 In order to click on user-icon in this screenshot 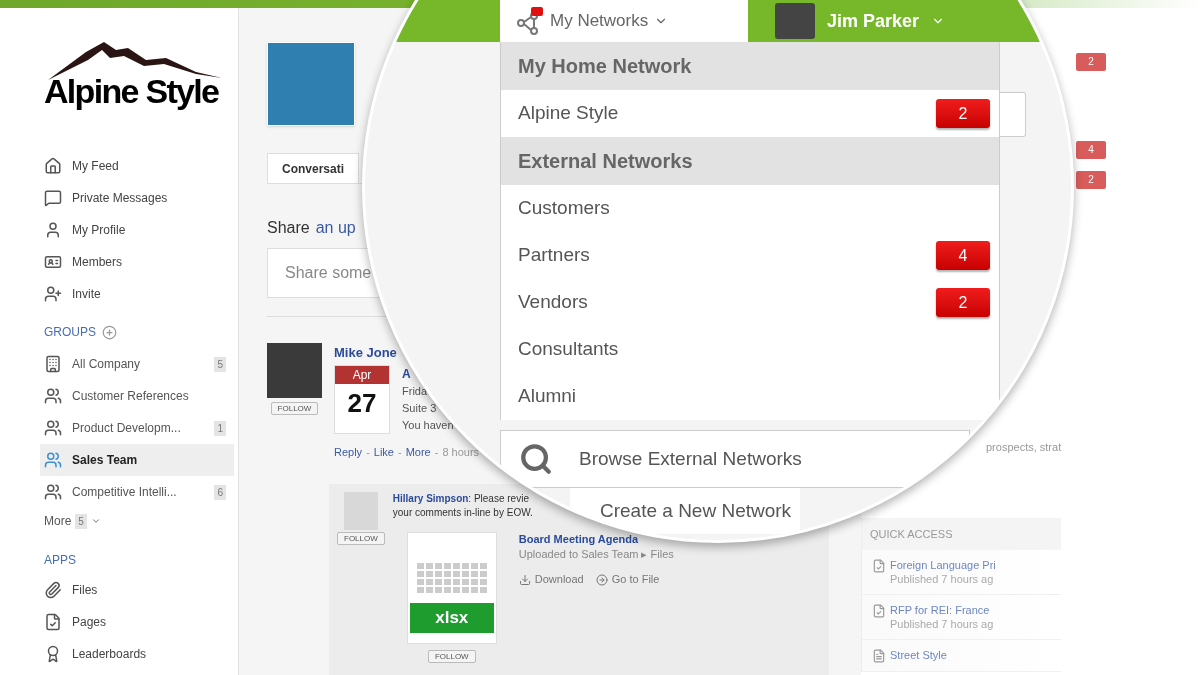, I will do `click(53, 230)`.